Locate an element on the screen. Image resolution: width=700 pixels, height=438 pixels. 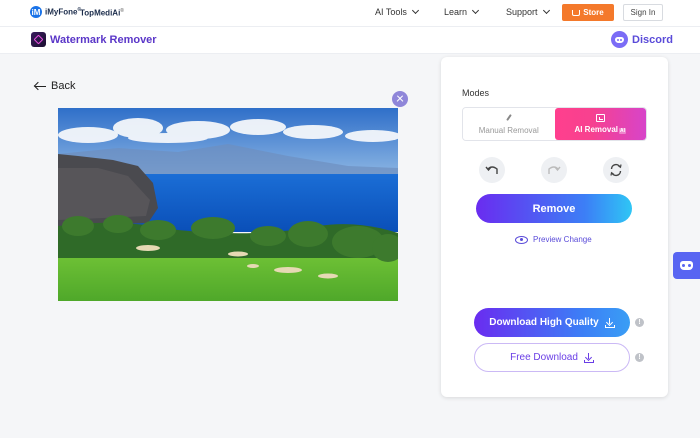
remove-button: Remove is located at coordinates (554, 208).